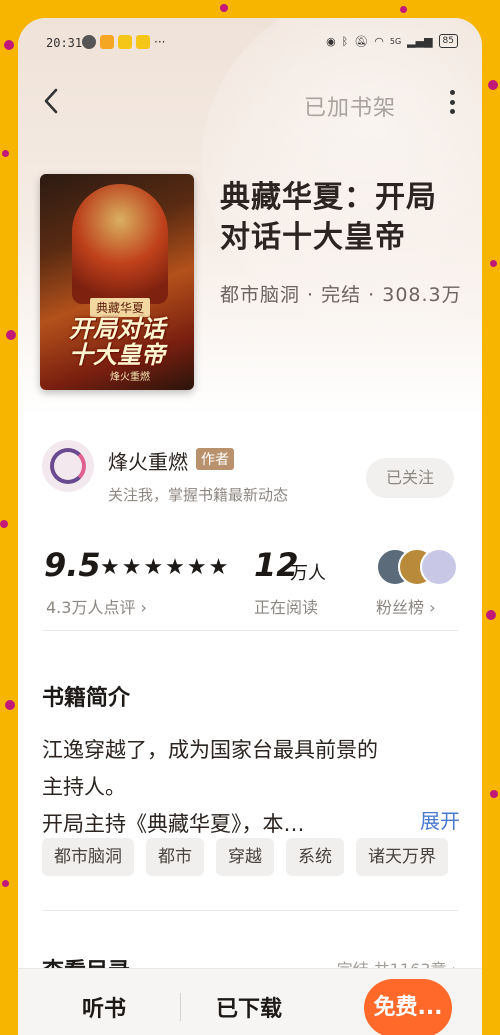 This screenshot has width=500, height=1035. I want to click on status-bar: 20:31 ··· ◉ ᛒ 🔕︎ ◠ 5G ▂▄▆ 85, so click(250, 44).